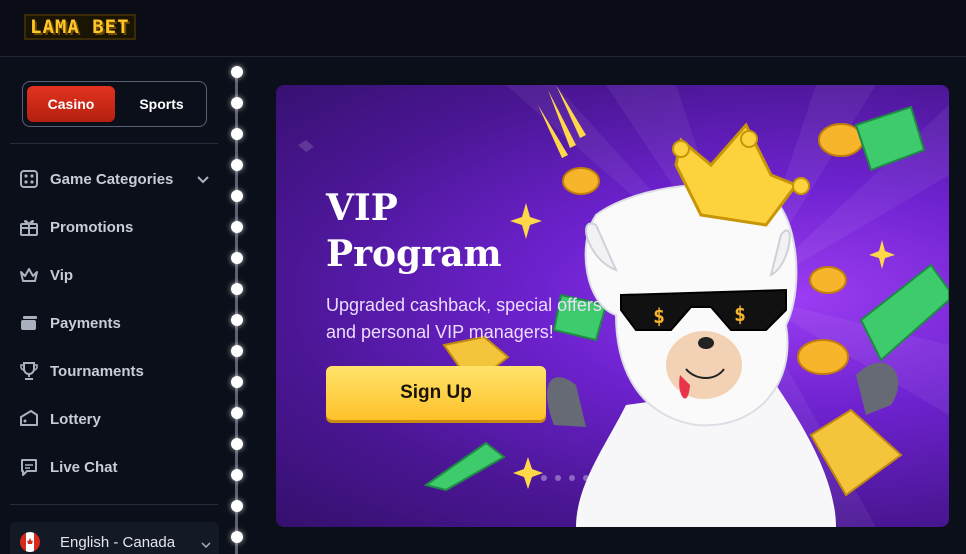  Describe the element at coordinates (29, 323) in the screenshot. I see `cards-icon` at that location.